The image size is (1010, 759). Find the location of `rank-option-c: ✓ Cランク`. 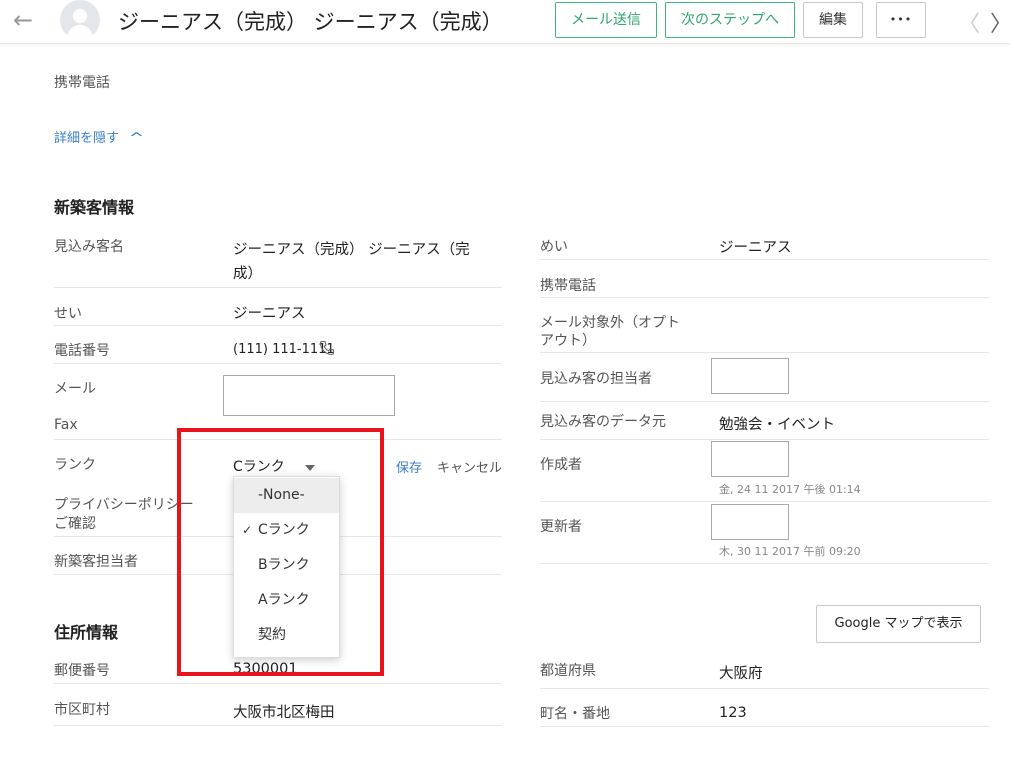

rank-option-c: ✓ Cランク is located at coordinates (286, 530).